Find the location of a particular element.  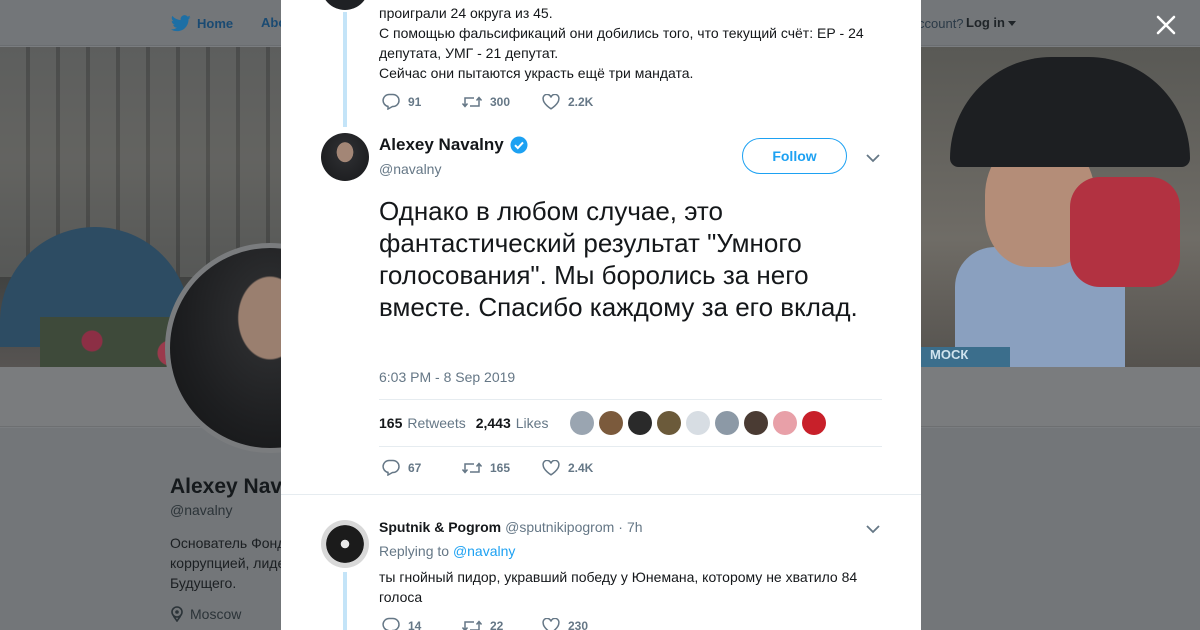

replies-divider is located at coordinates (601, 494).